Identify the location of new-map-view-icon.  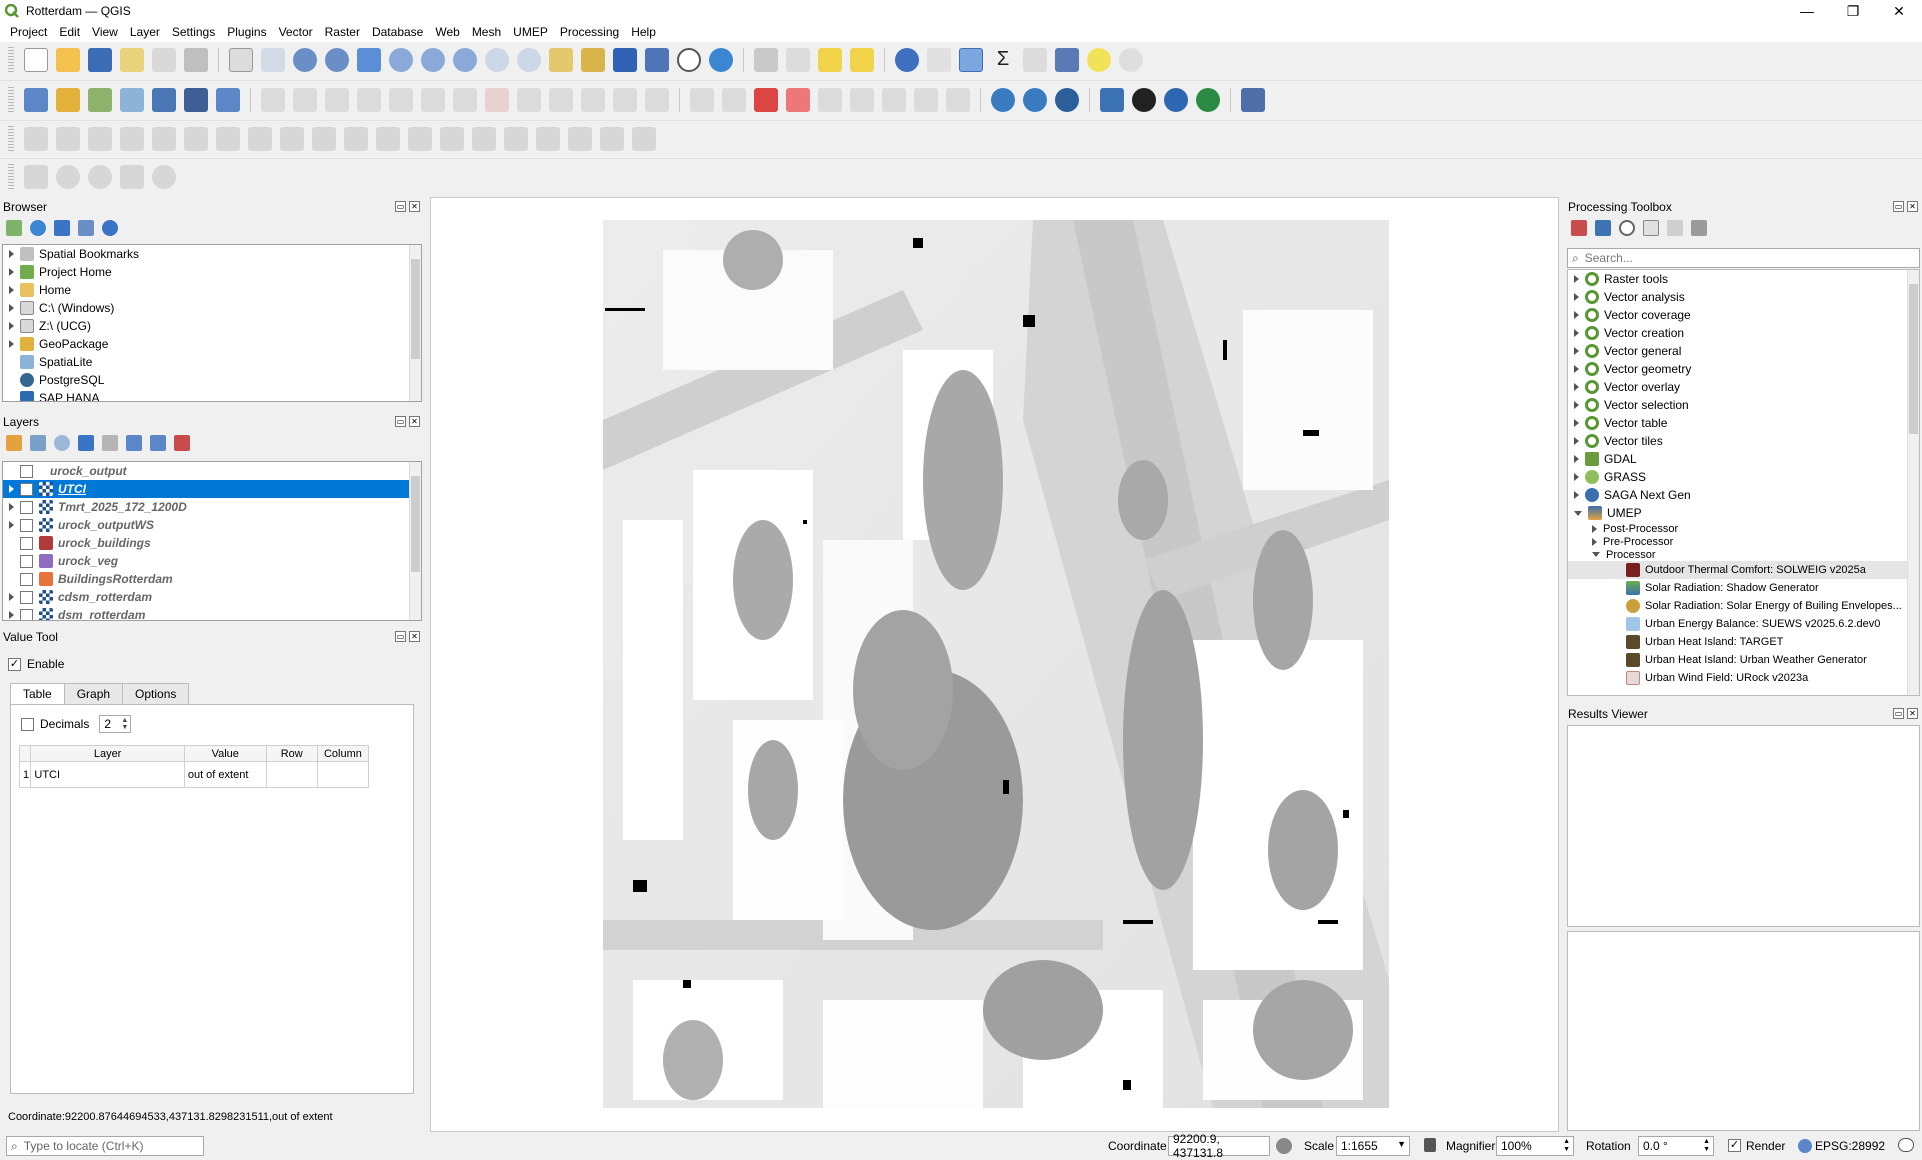
(561, 60).